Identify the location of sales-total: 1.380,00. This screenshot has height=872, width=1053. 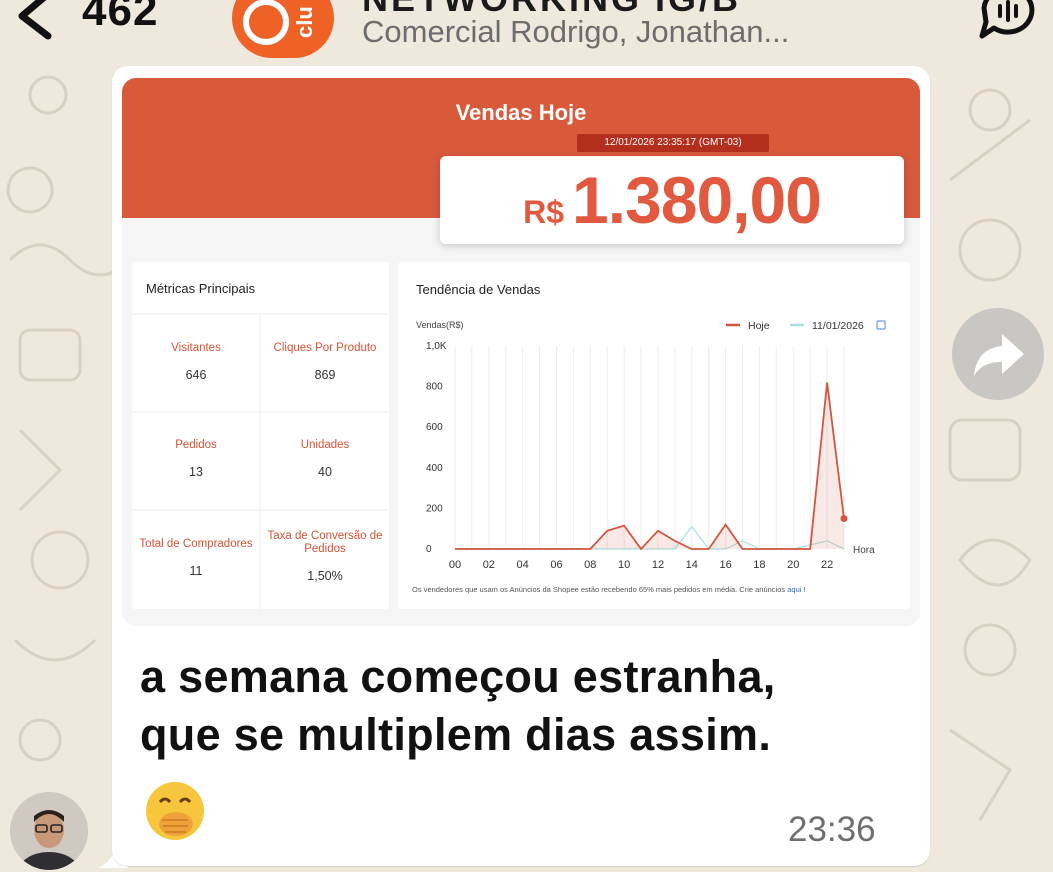
(696, 200).